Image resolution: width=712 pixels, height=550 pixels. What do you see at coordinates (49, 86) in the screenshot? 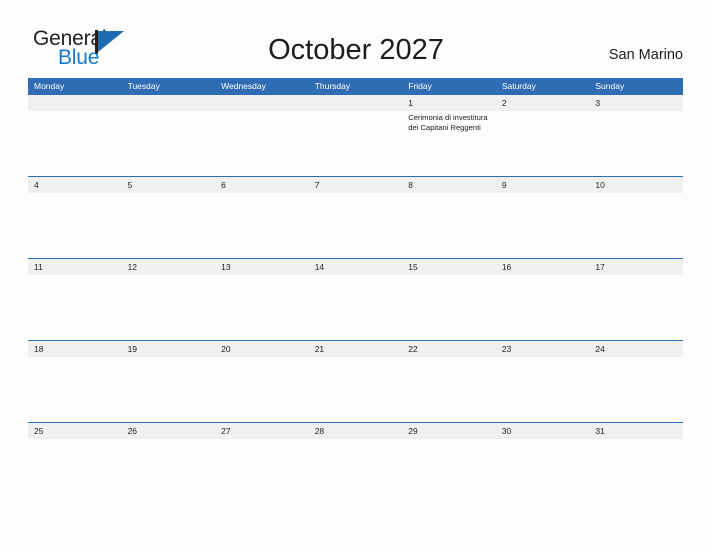
I see `day-header-monday: Monday` at bounding box center [49, 86].